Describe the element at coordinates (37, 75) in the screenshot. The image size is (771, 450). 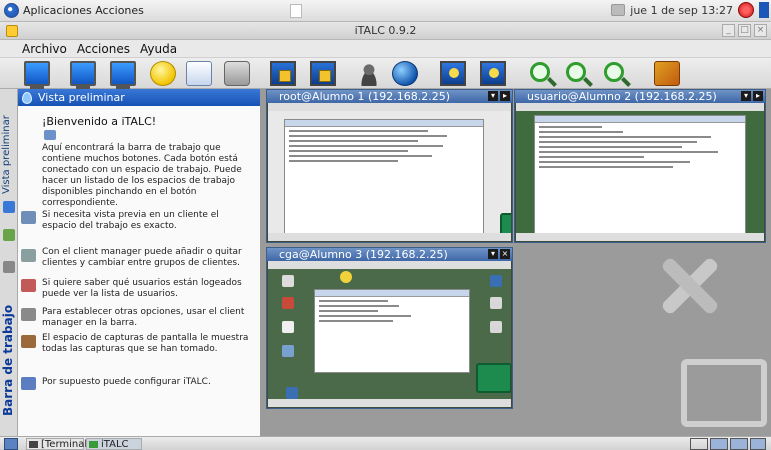
I see `overview-mode-icon` at that location.